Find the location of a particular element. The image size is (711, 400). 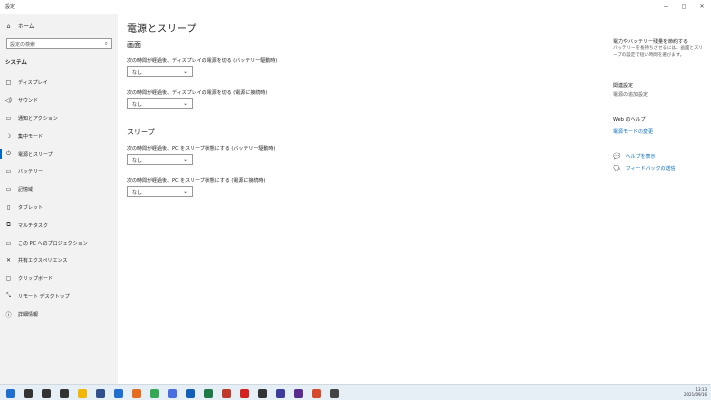

window-title: 設定 is located at coordinates (10, 7).